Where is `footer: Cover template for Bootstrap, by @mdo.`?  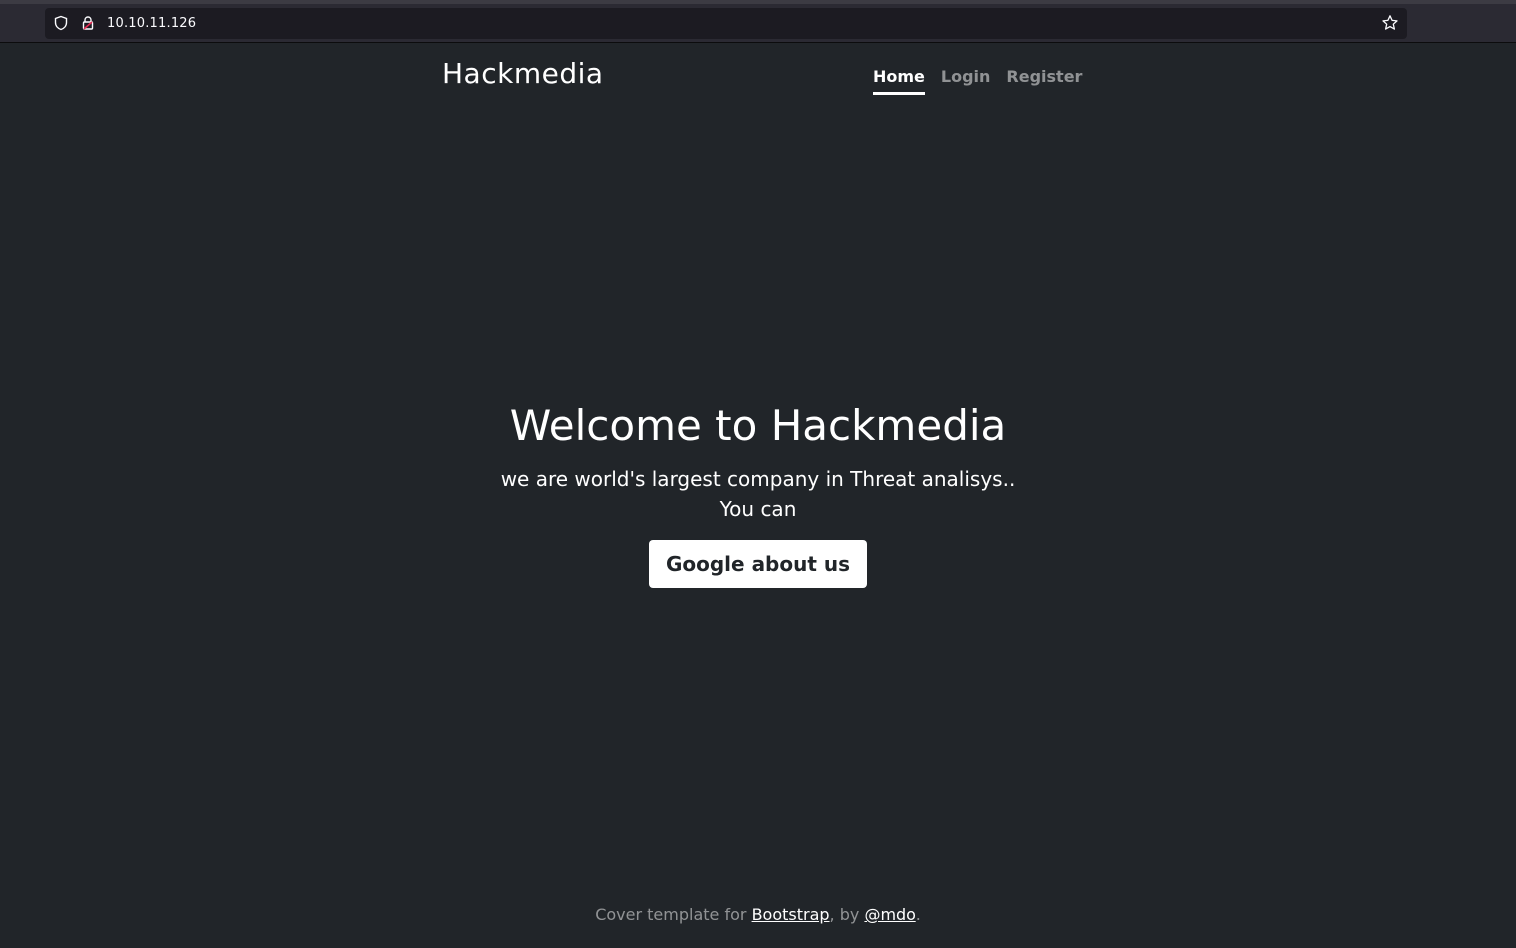 footer: Cover template for Bootstrap, by @mdo. is located at coordinates (758, 914).